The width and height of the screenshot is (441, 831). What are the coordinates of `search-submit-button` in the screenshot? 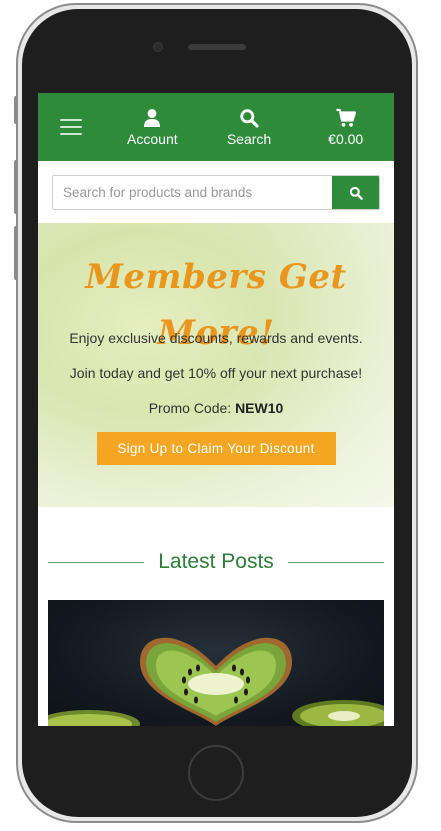 It's located at (355, 192).